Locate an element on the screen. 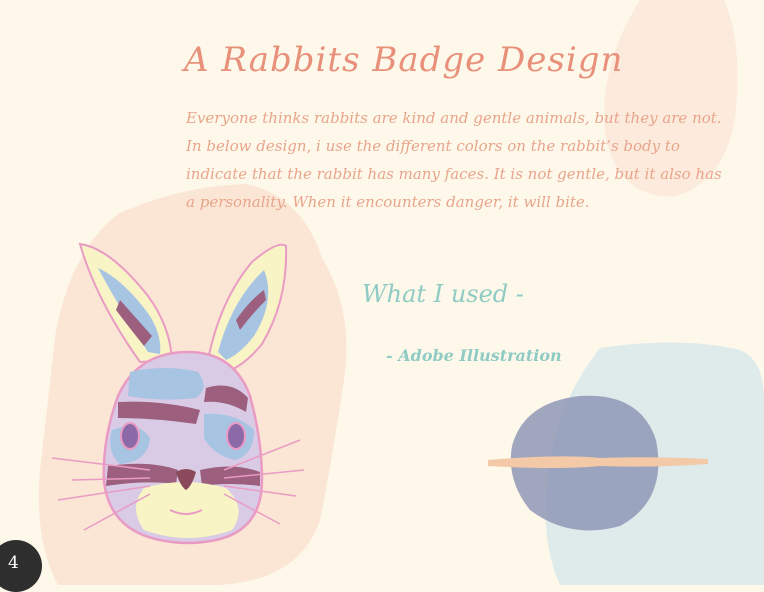  page-number: 4 is located at coordinates (13, 563).